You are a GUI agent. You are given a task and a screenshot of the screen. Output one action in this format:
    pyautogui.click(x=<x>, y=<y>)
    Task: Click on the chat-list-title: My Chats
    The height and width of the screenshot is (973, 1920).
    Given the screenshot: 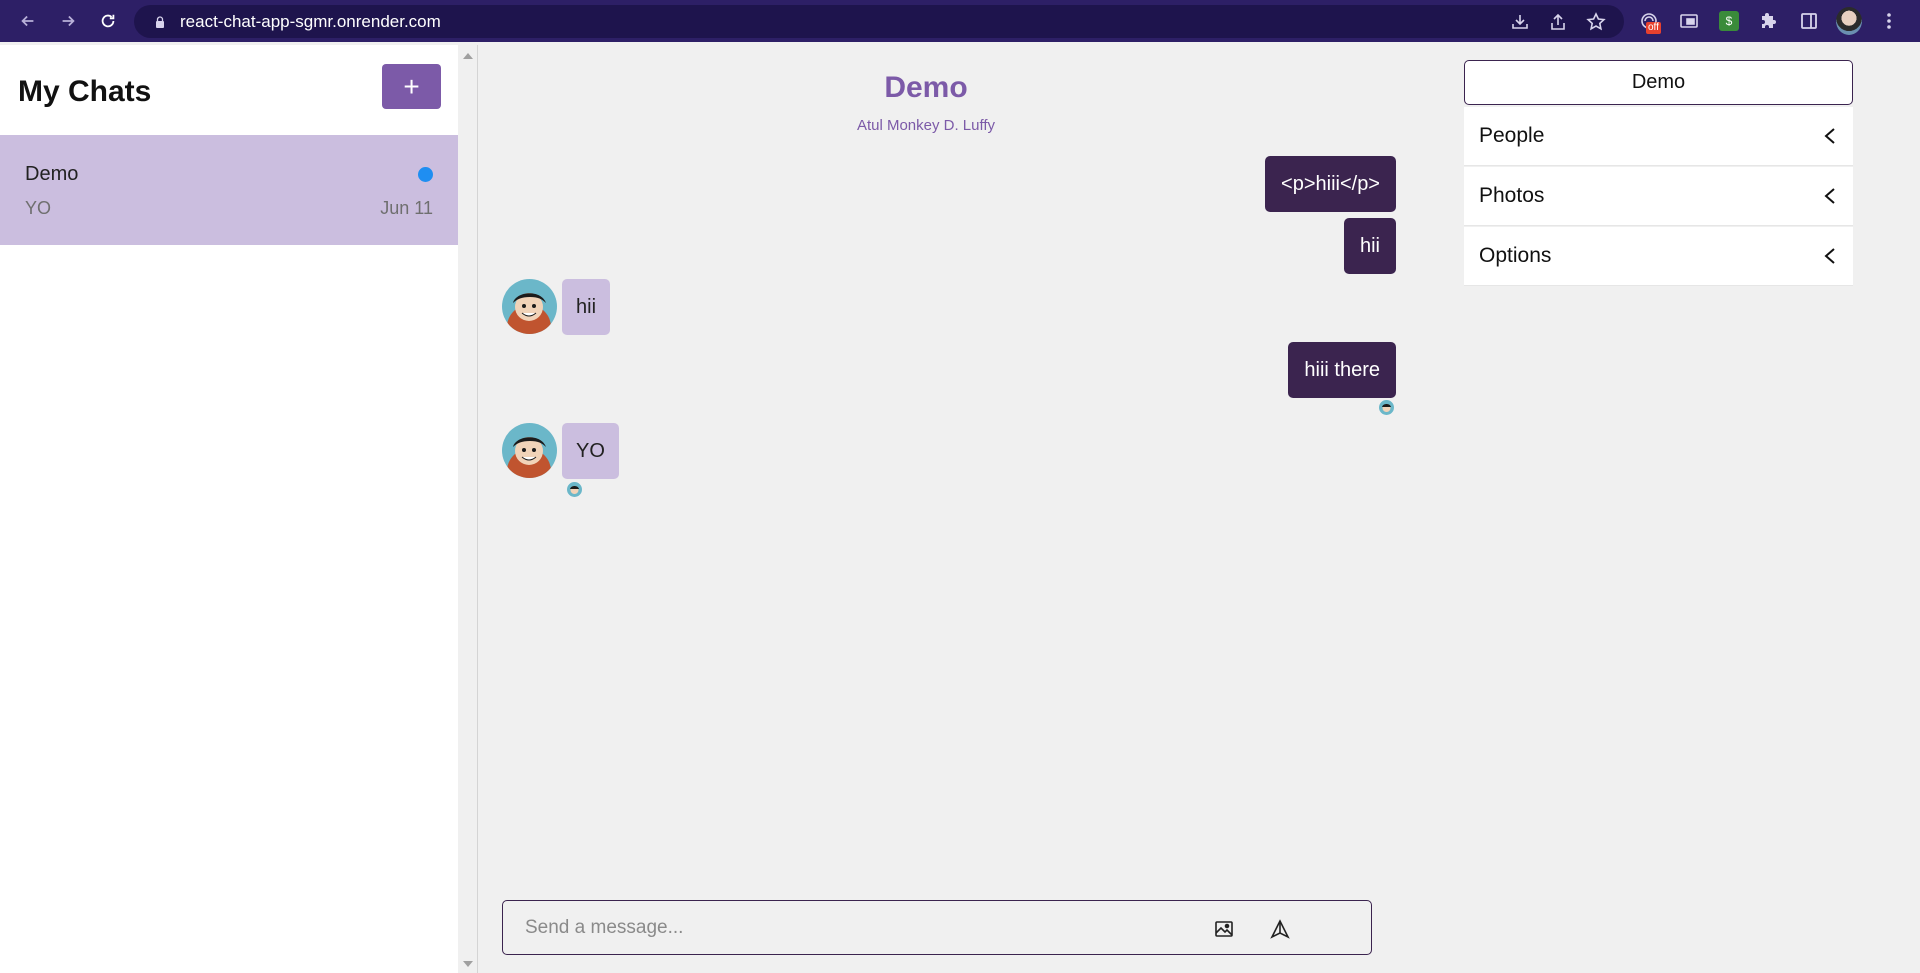 What is the action you would take?
    pyautogui.click(x=85, y=91)
    